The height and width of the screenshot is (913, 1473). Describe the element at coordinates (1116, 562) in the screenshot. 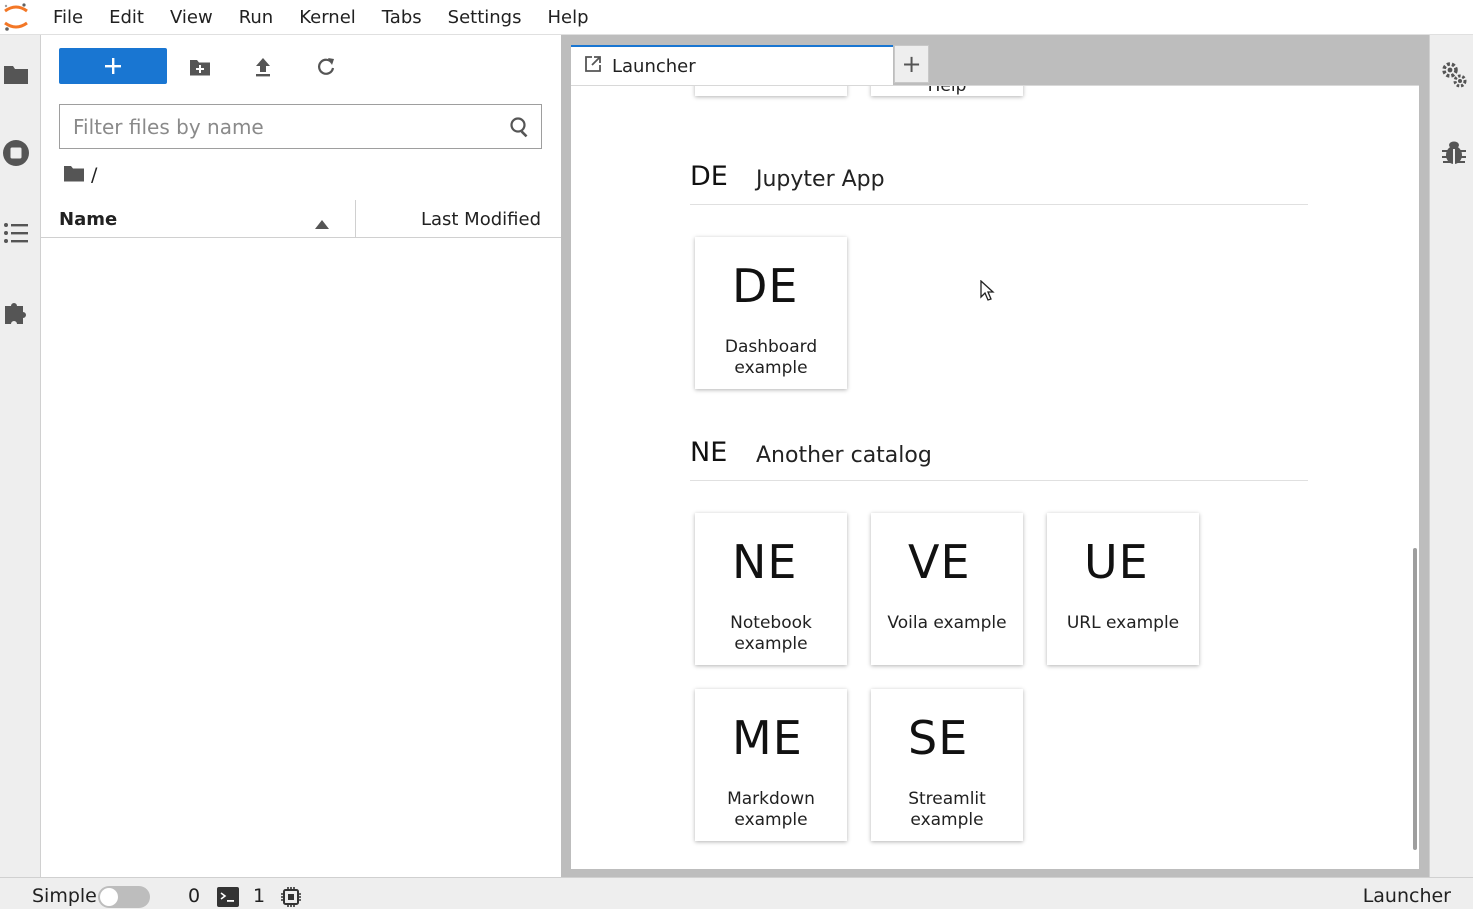

I see `card-abbr: UE` at that location.